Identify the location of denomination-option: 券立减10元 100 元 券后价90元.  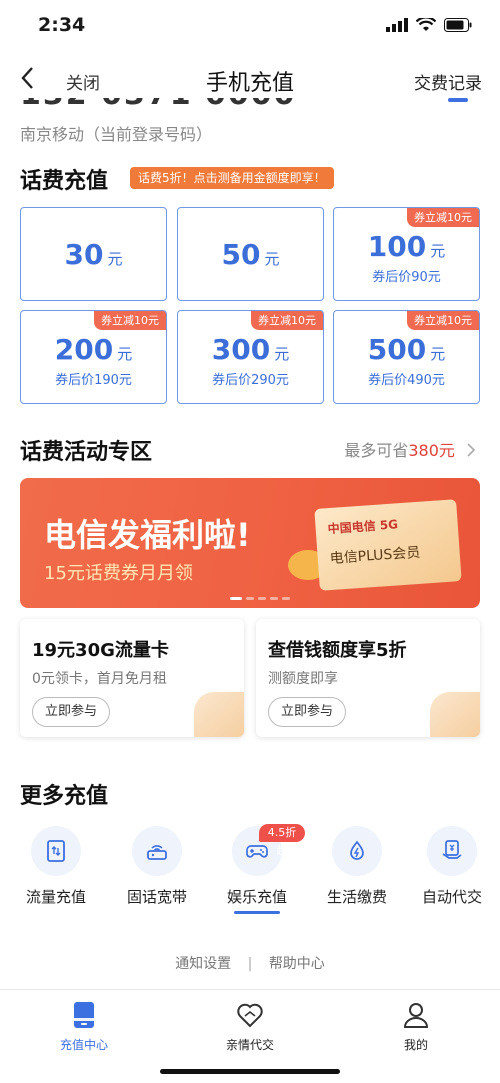
(406, 254).